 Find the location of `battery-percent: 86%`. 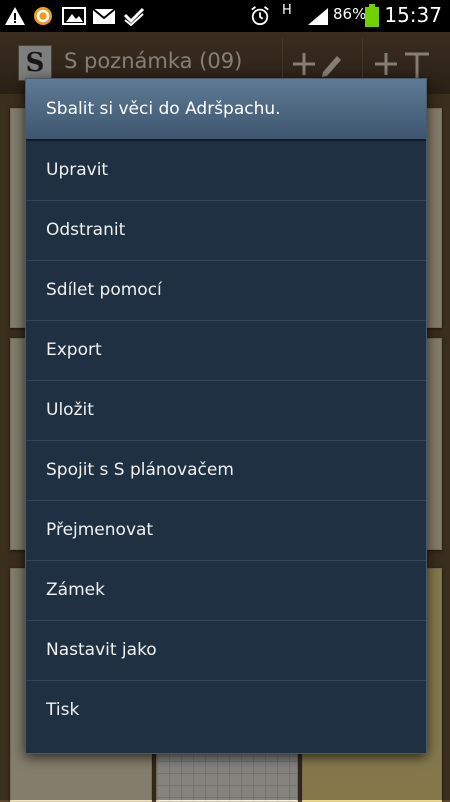

battery-percent: 86% is located at coordinates (350, 14).